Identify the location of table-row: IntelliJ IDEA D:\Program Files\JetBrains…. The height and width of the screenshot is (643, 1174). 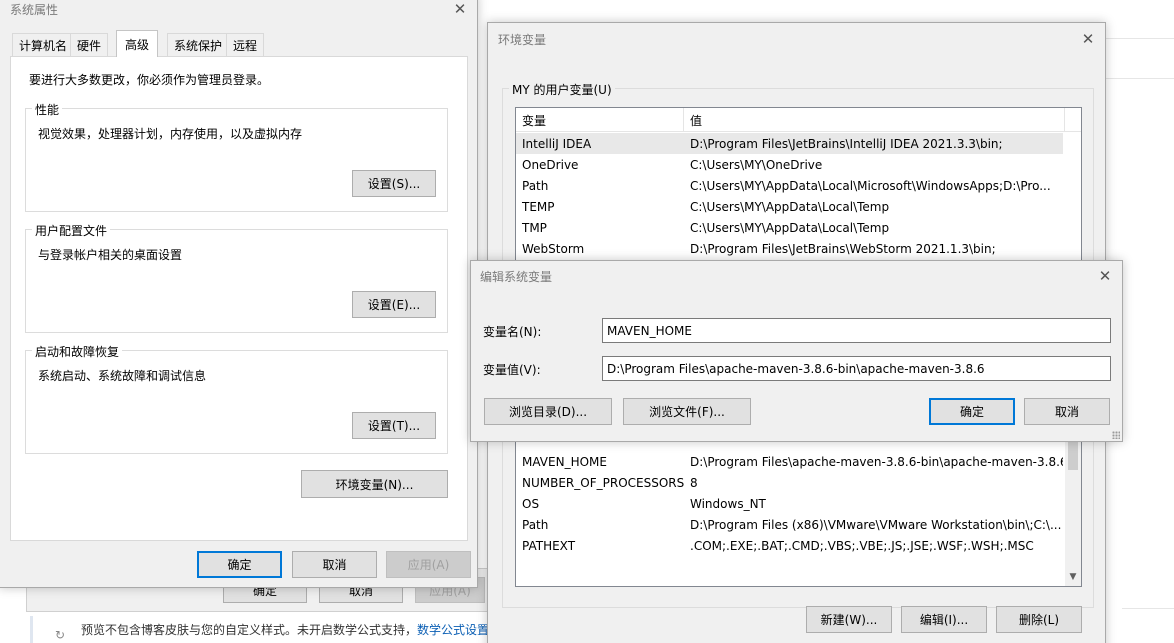
(789, 143).